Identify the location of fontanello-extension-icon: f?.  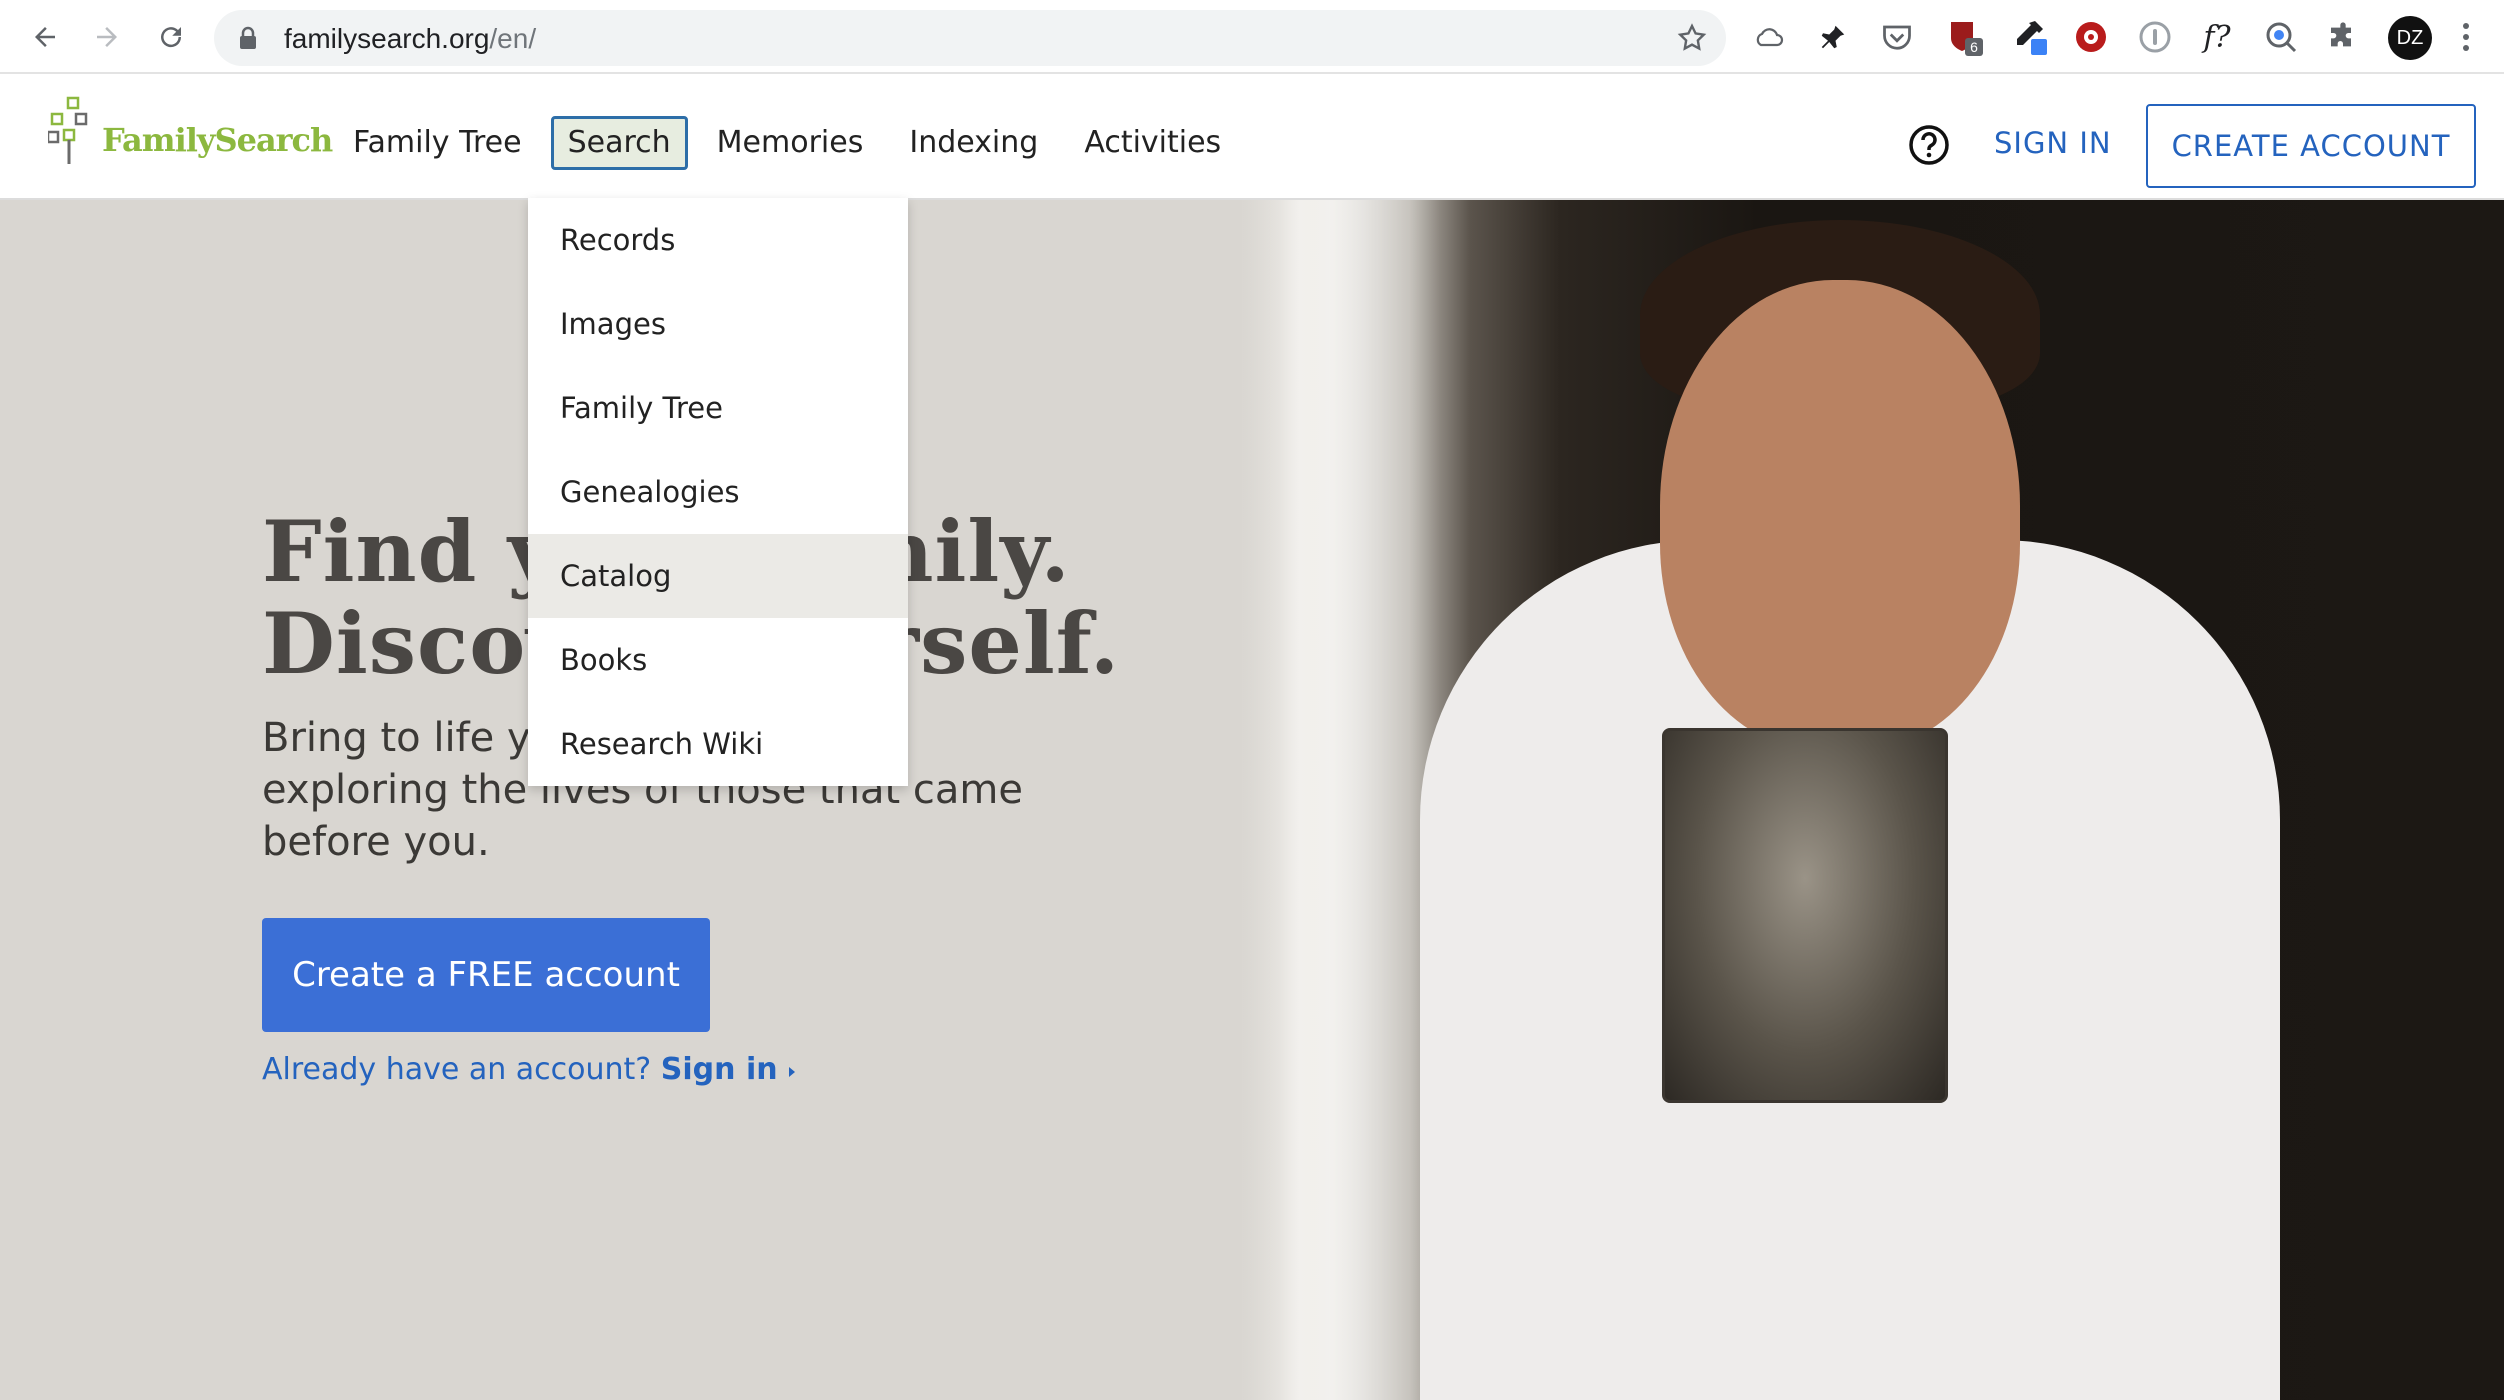
(2217, 37).